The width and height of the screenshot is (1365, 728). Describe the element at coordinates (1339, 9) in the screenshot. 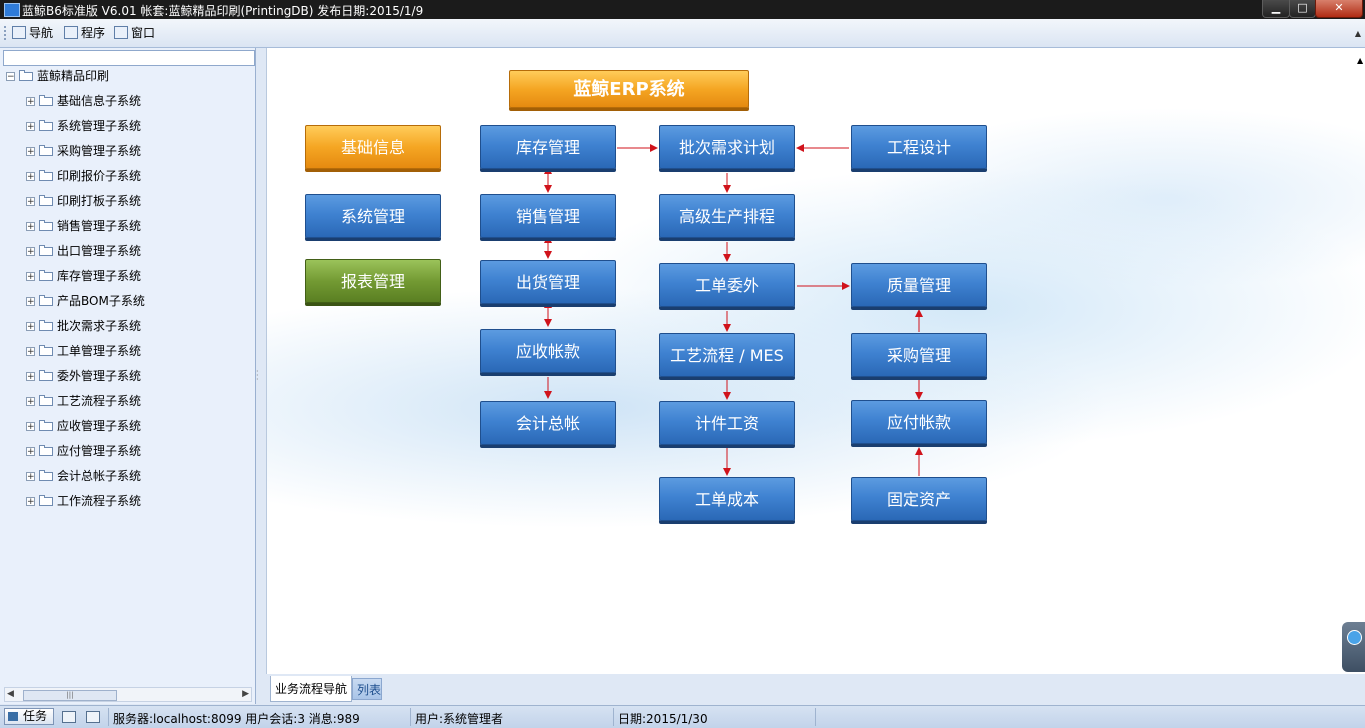

I see `close-button: ✕` at that location.